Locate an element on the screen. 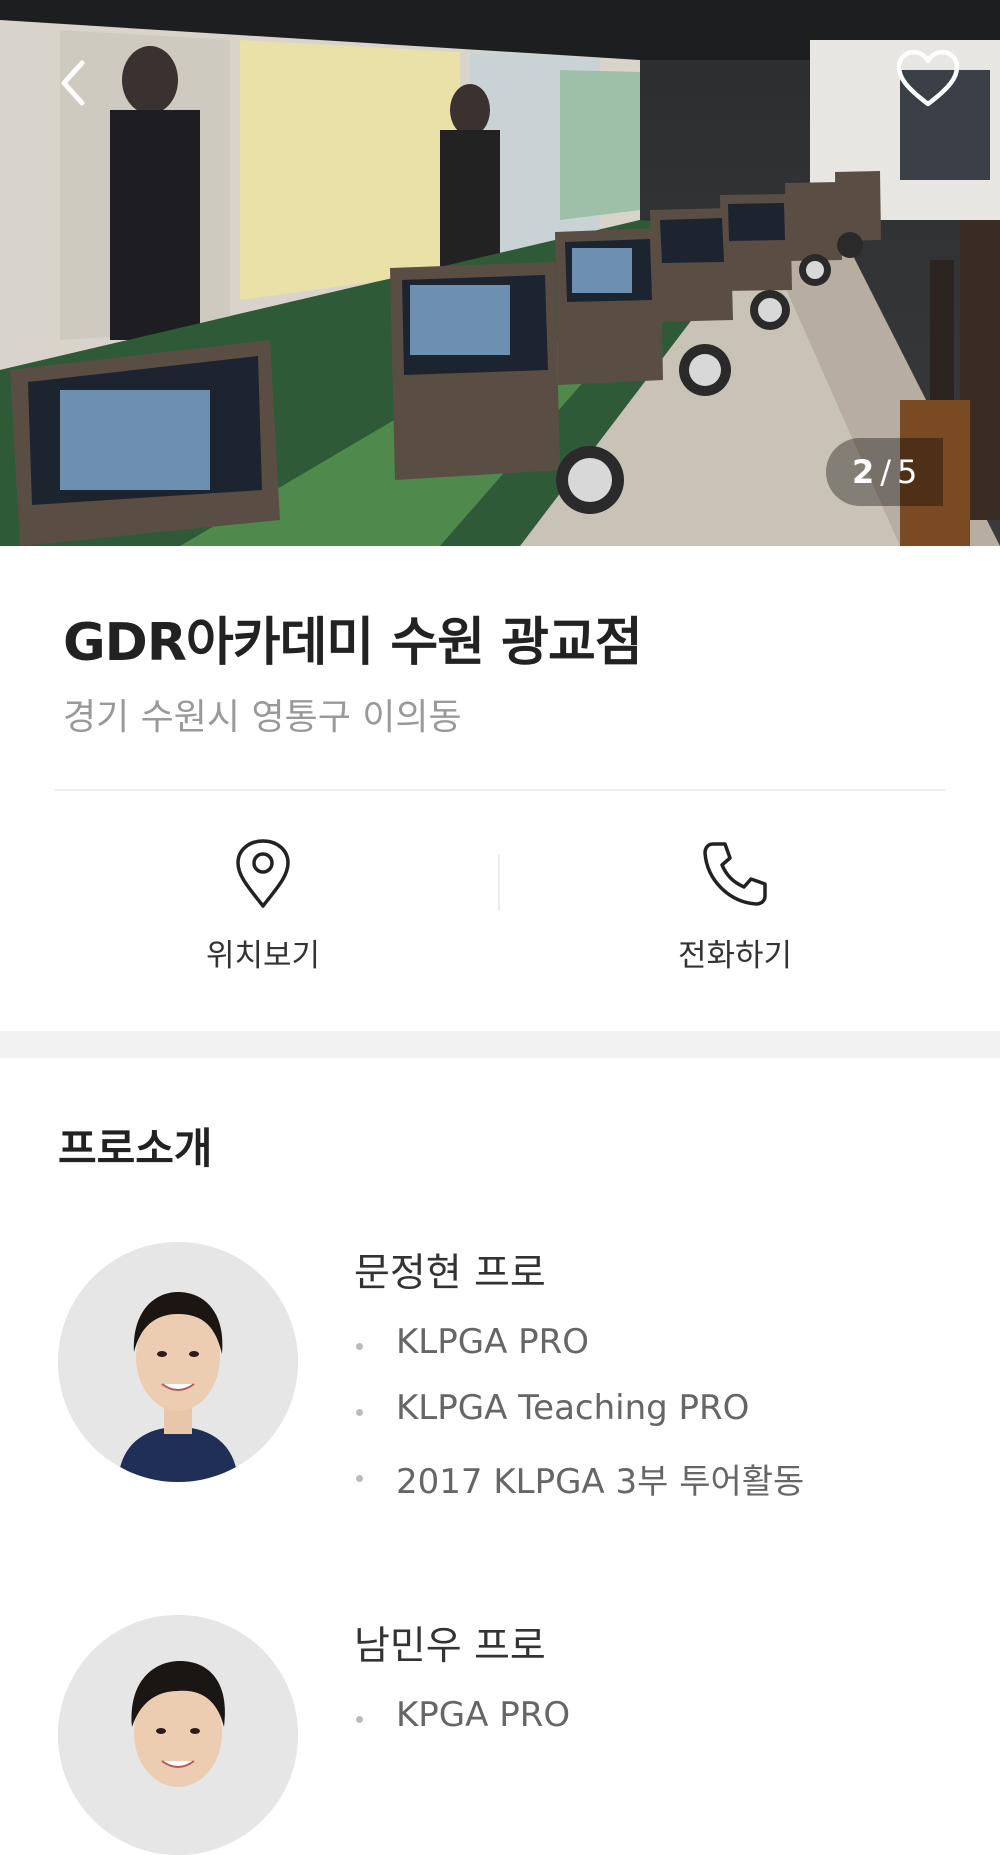  image-counter: 2 / 5 is located at coordinates (885, 472).